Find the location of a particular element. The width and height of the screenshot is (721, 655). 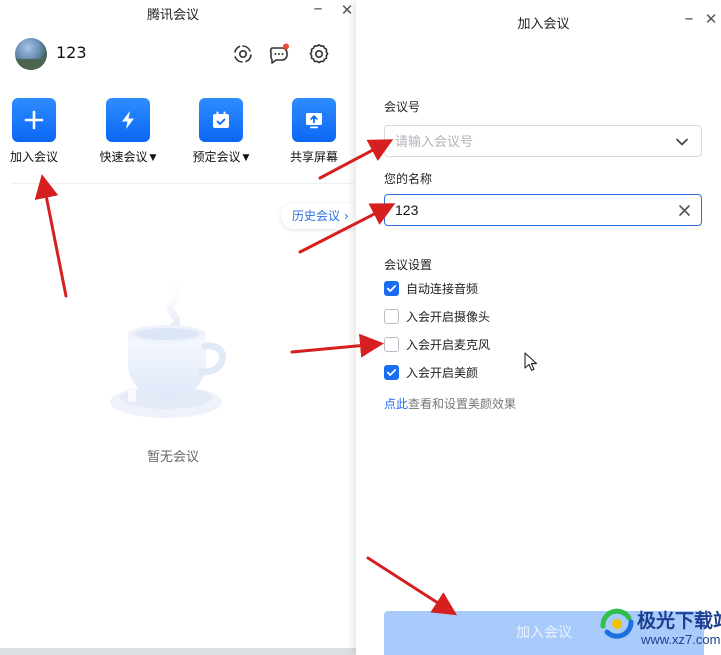

history-meetings-button: 历史会议 › is located at coordinates (321, 216).